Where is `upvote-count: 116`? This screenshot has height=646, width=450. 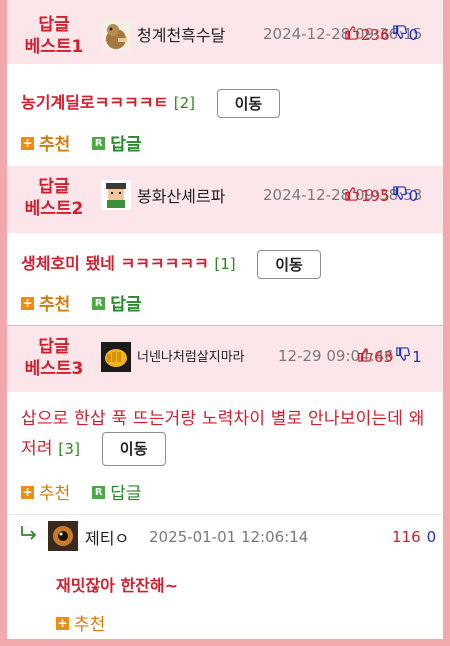 upvote-count: 116 is located at coordinates (406, 537).